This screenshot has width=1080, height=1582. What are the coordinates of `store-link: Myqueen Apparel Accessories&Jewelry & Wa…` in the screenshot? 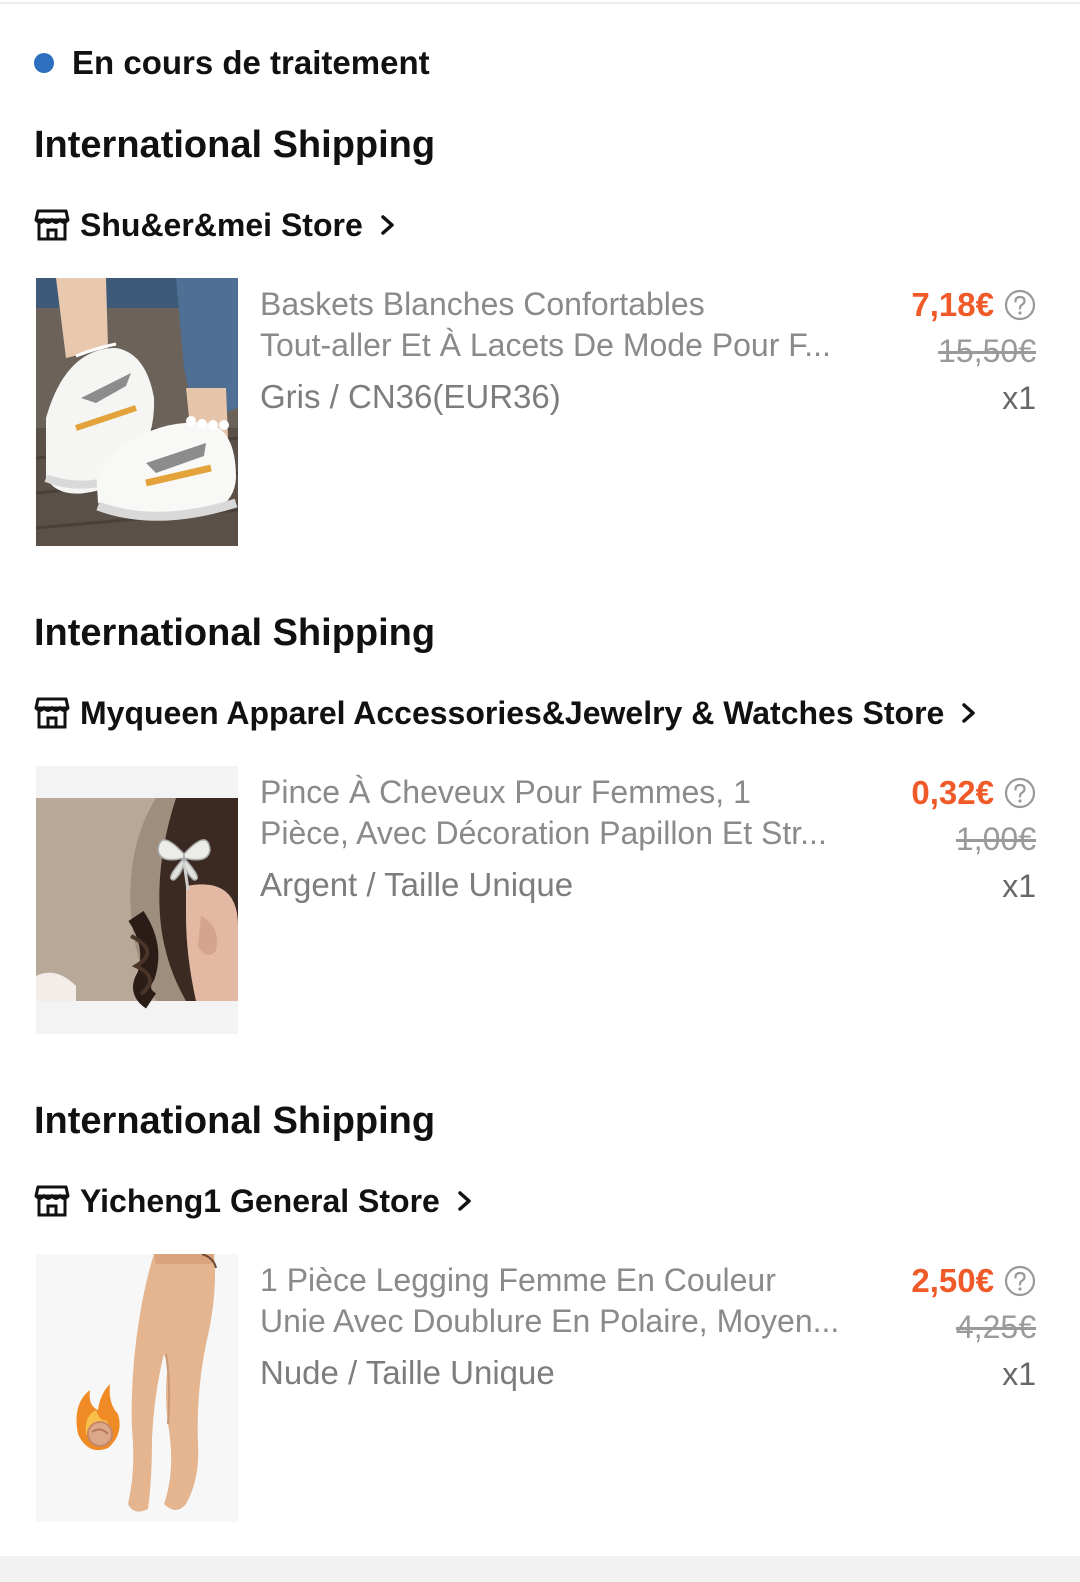 It's located at (506, 713).